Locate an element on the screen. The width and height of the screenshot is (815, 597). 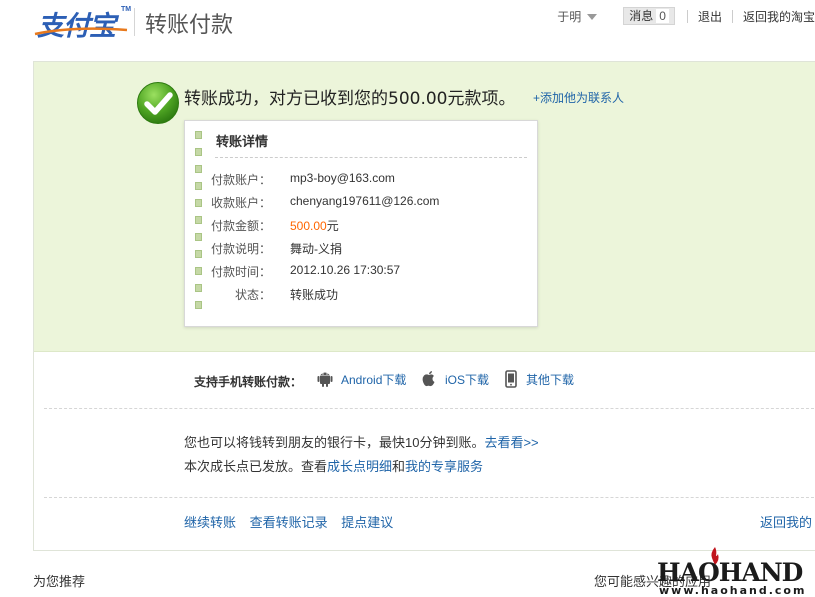
go-see-link: 去看看>> is located at coordinates (511, 442).